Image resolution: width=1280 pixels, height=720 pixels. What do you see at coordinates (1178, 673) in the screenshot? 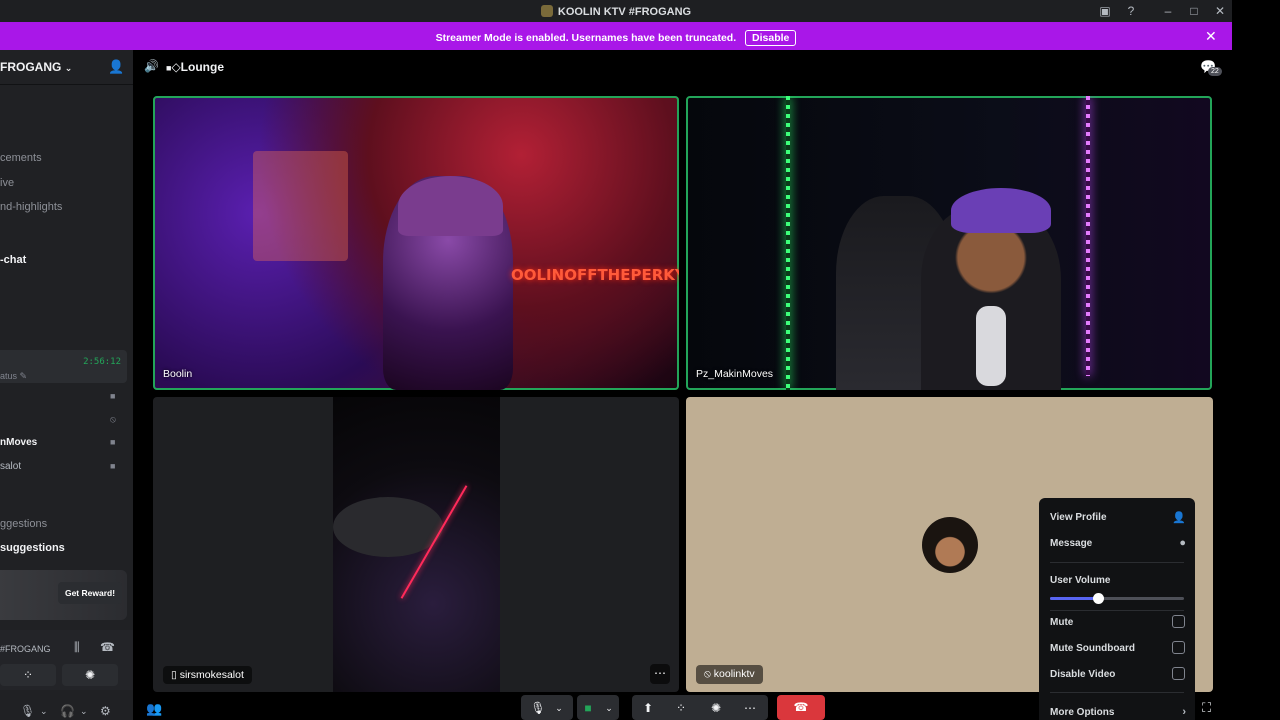
I see `disable-video-checkbox` at bounding box center [1178, 673].